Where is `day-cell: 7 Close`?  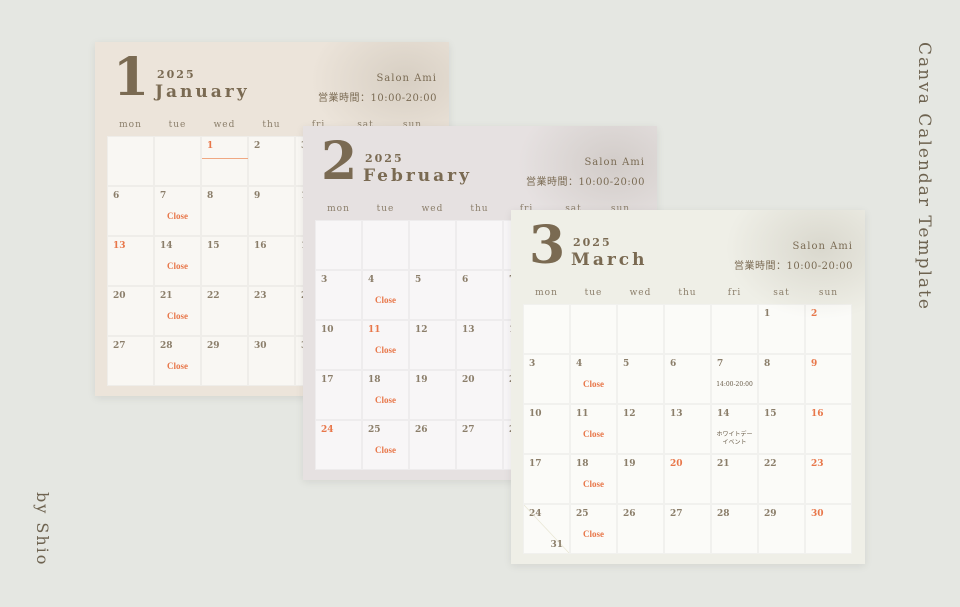
day-cell: 7 Close is located at coordinates (177, 211).